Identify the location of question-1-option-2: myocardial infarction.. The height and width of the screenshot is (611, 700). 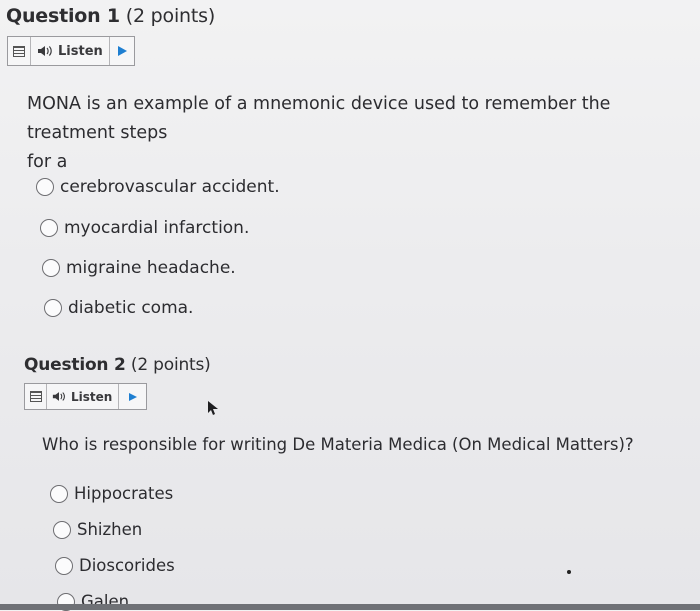
(144, 228).